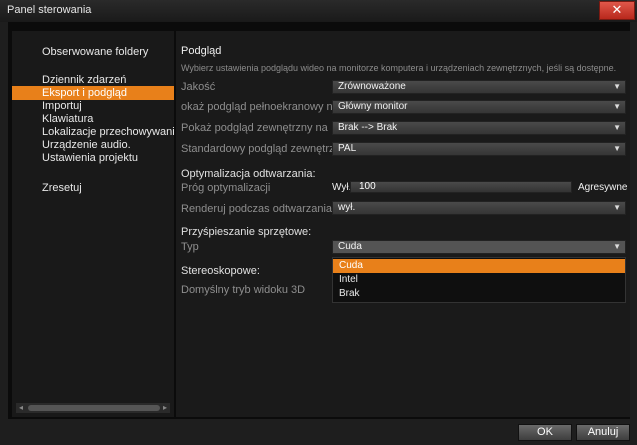 The width and height of the screenshot is (637, 445). Describe the element at coordinates (367, 186) in the screenshot. I see `threshold-value: 100` at that location.